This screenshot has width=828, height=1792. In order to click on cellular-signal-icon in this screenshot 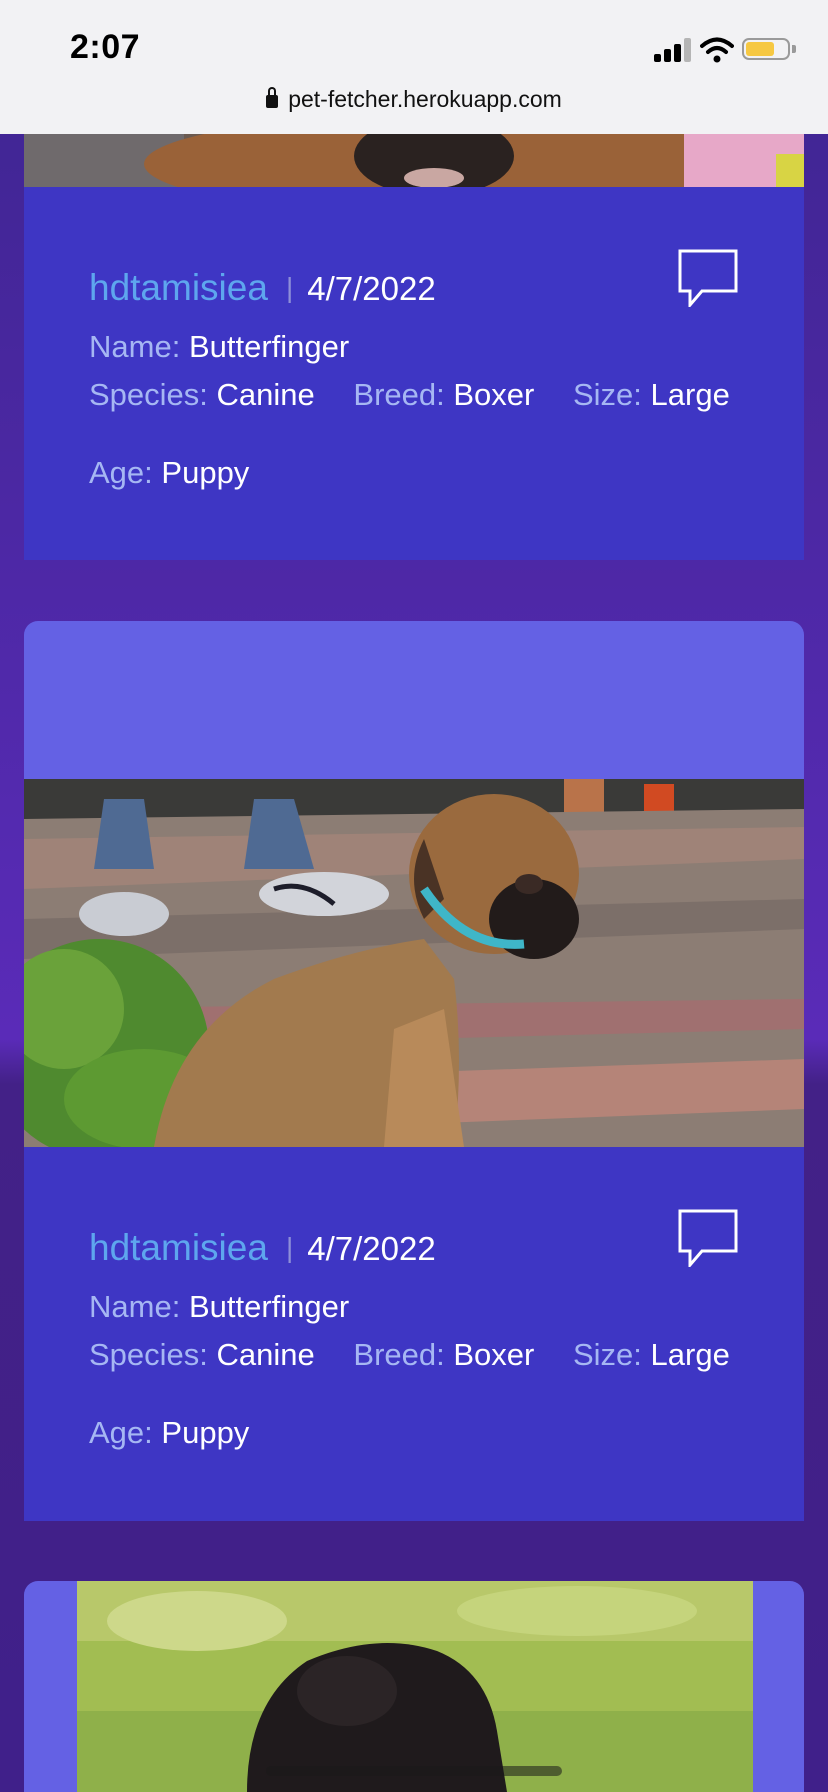, I will do `click(672, 50)`.